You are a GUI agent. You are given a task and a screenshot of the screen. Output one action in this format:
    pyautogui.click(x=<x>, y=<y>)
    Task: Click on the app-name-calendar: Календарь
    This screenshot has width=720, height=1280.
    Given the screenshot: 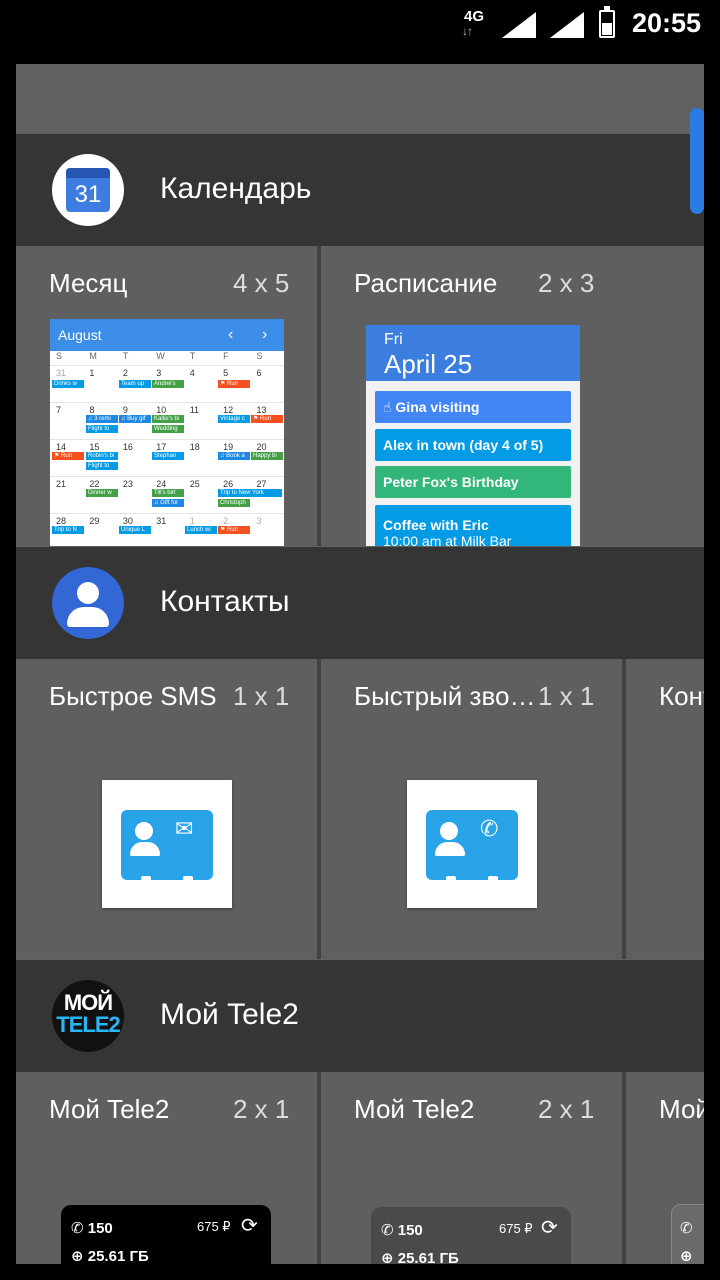 What is the action you would take?
    pyautogui.click(x=236, y=188)
    